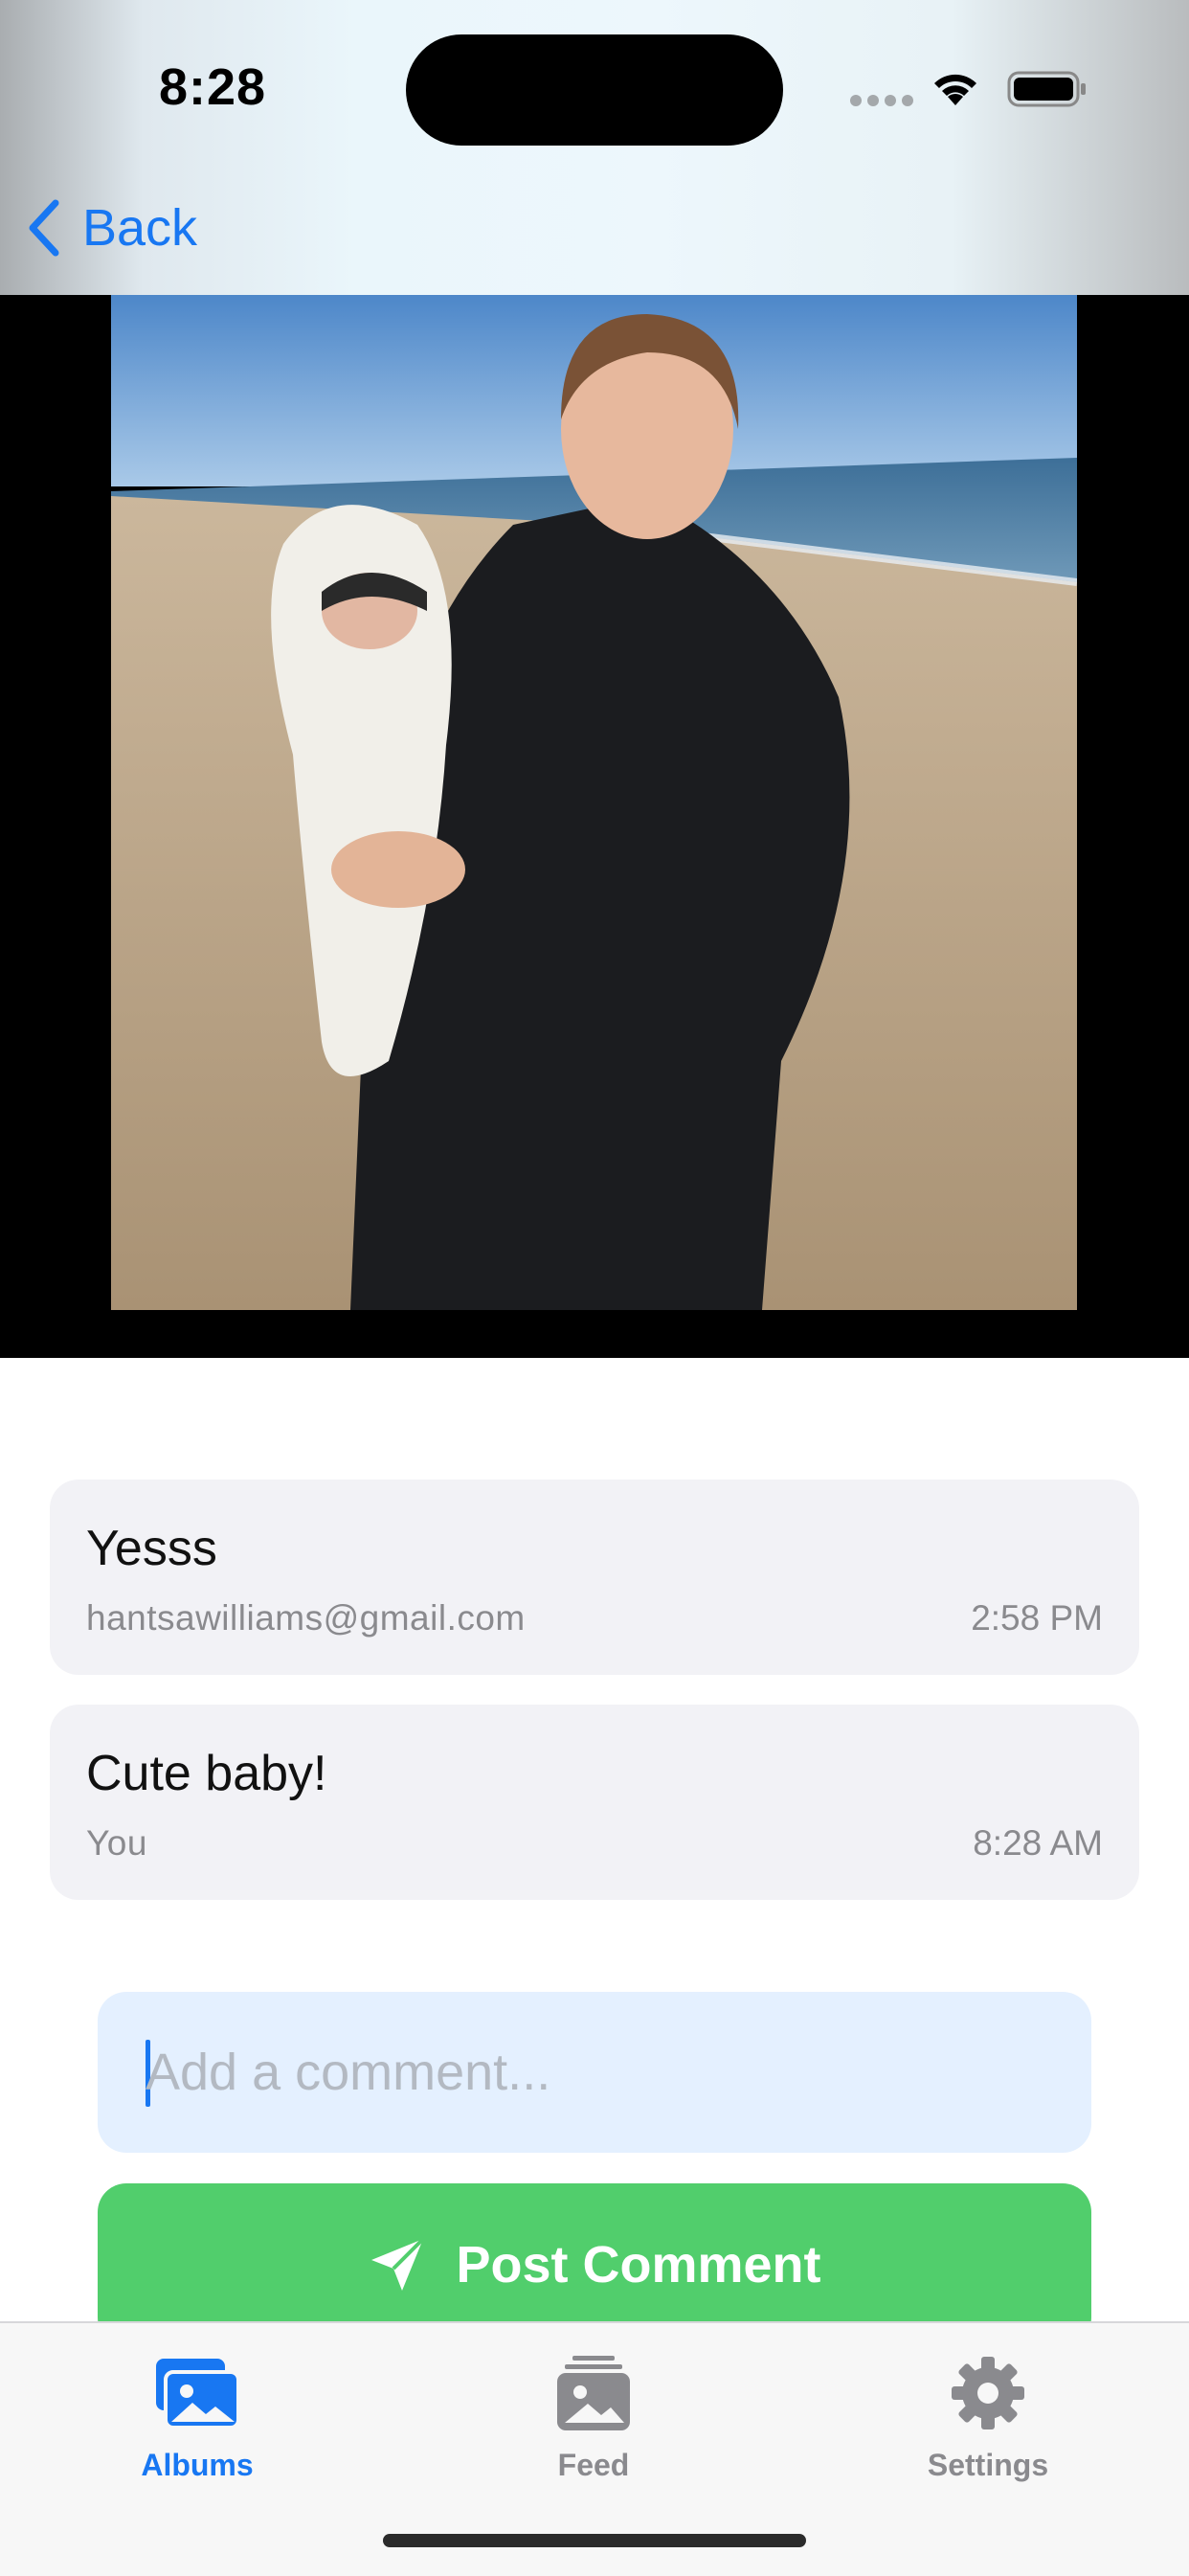 Image resolution: width=1189 pixels, height=2576 pixels. I want to click on back-label: Back, so click(140, 228).